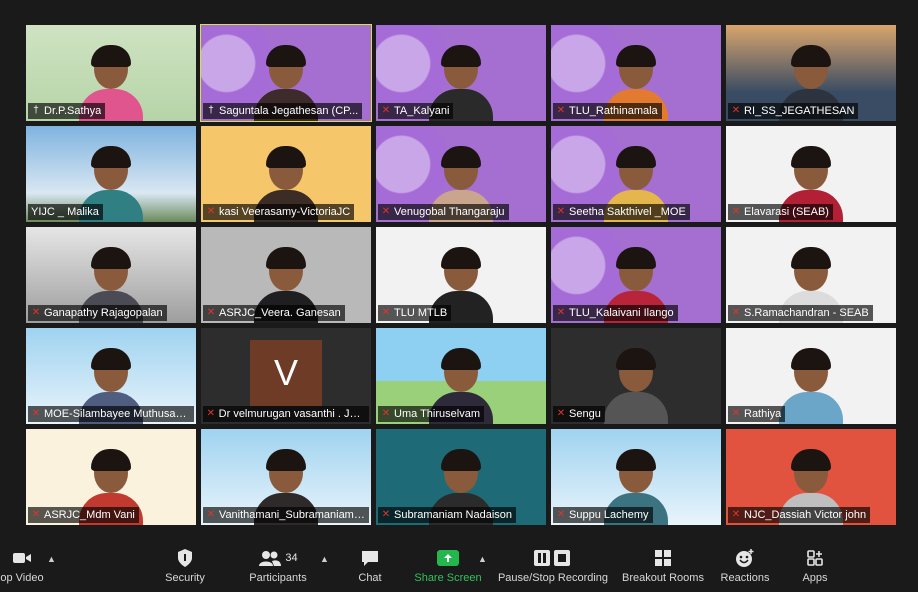  What do you see at coordinates (431, 414) in the screenshot?
I see `participant-name-bar: ✕ Uma Thiruselvam` at bounding box center [431, 414].